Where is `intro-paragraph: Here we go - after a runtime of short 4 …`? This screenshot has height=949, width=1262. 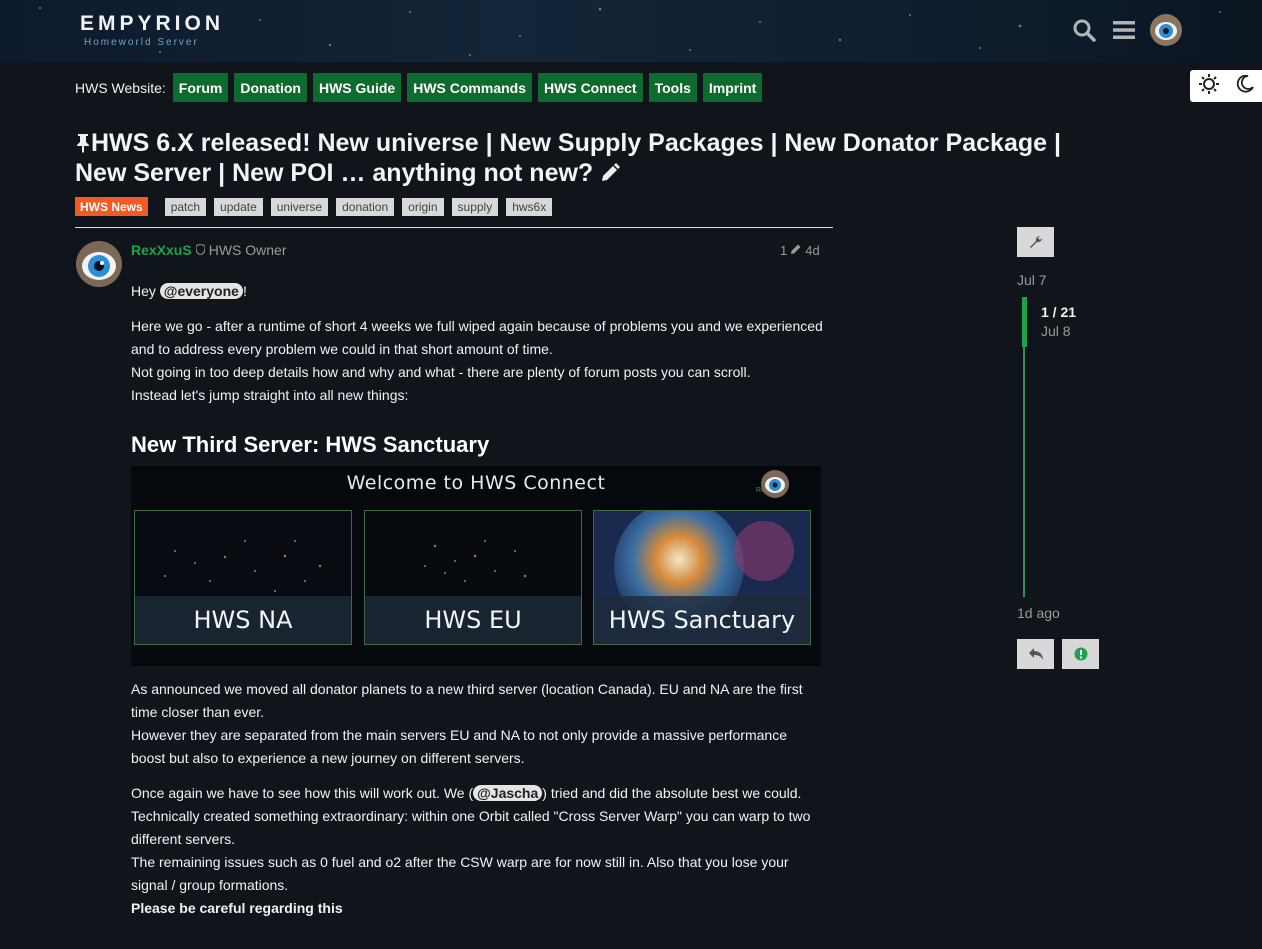 intro-paragraph: Here we go - after a runtime of short 4 … is located at coordinates (477, 361).